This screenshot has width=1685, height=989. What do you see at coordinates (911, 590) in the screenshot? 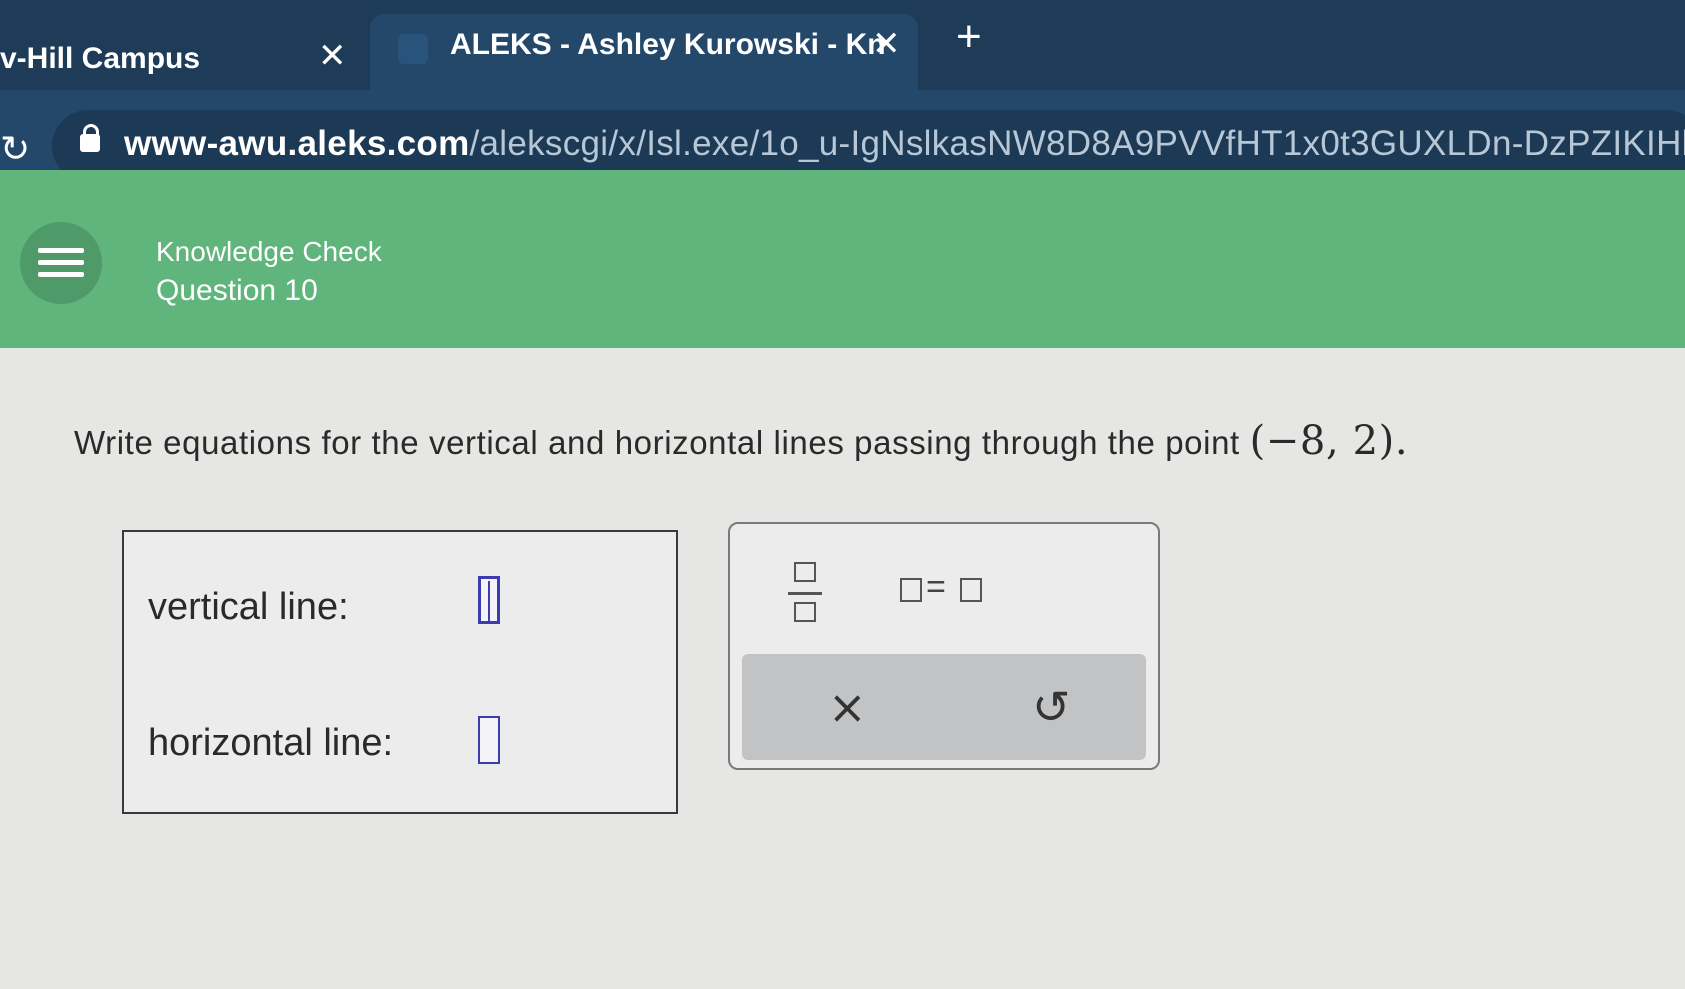
I see `left-box` at bounding box center [911, 590].